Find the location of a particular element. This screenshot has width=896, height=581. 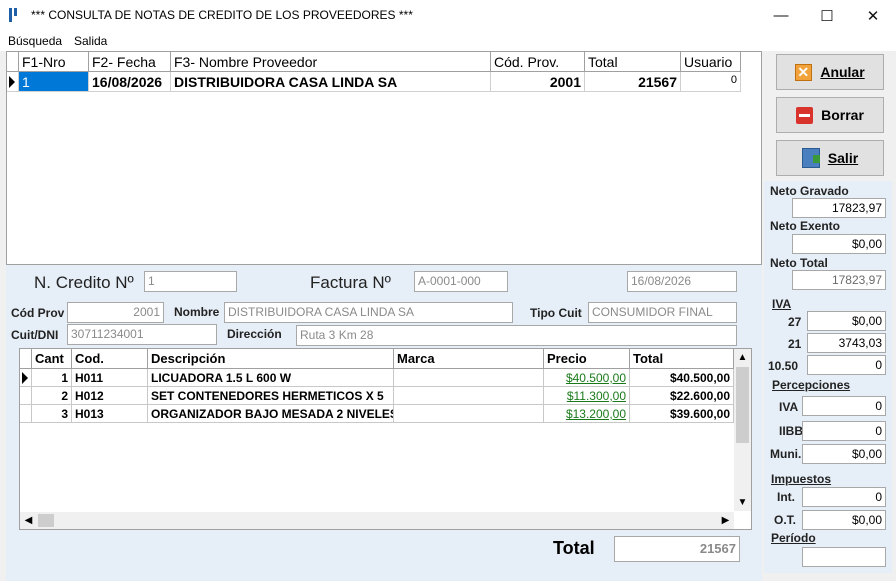

scroll-left-icon: ◀ is located at coordinates (28, 520).